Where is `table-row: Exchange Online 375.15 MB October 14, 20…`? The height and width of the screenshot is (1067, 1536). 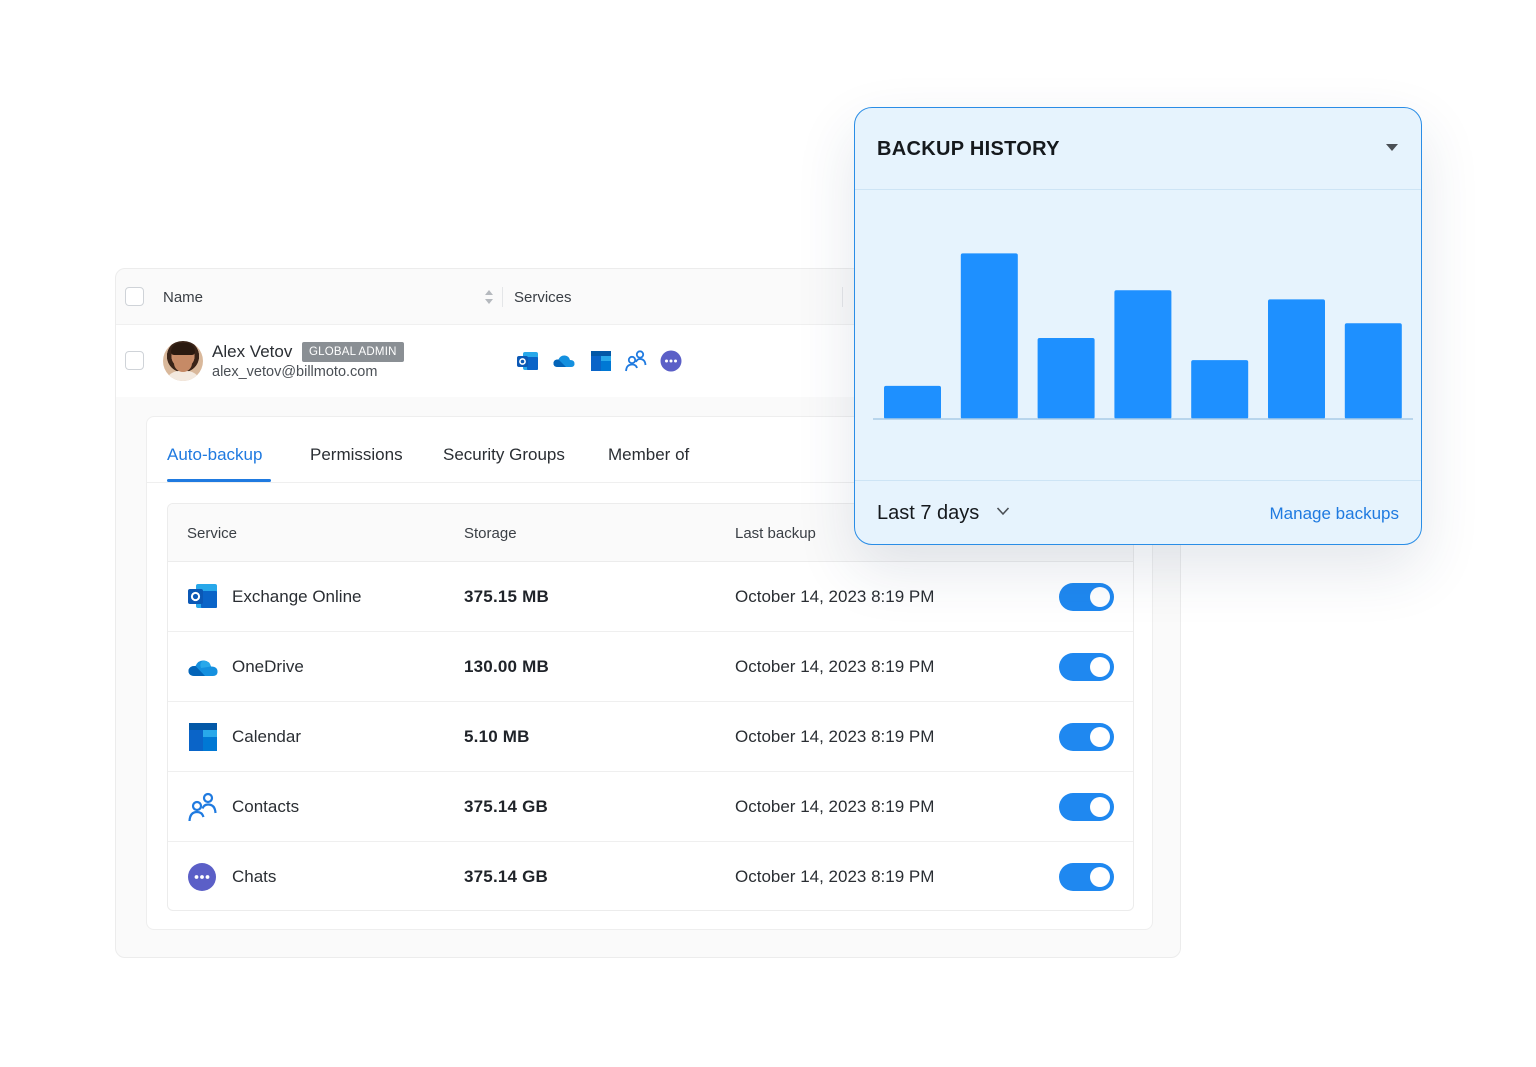
table-row: Exchange Online 375.15 MB October 14, 20… is located at coordinates (650, 597).